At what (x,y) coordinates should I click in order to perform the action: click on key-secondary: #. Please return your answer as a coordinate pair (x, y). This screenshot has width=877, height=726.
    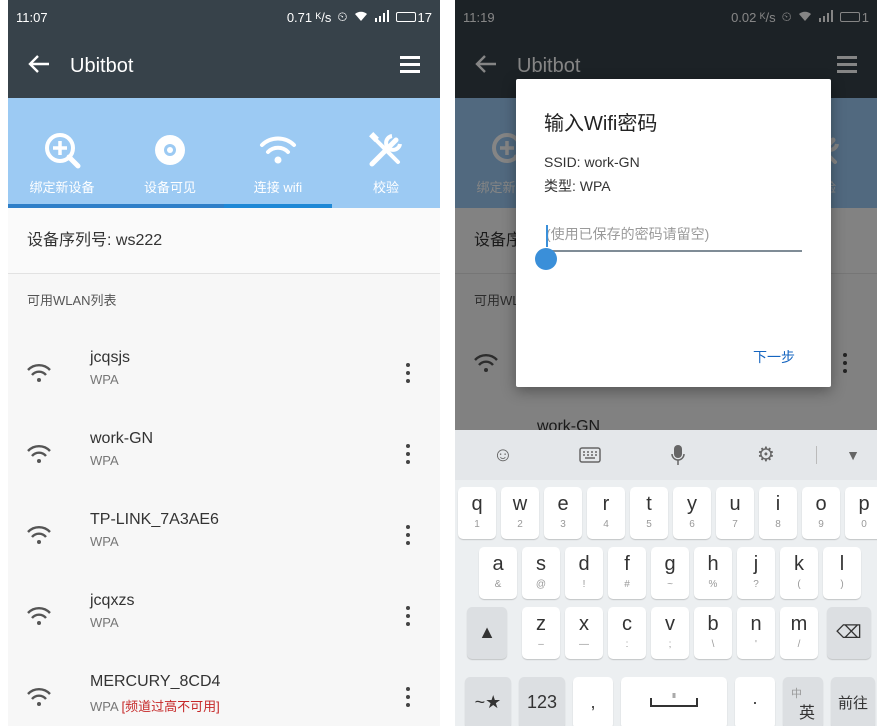
    Looking at the image, I should click on (627, 584).